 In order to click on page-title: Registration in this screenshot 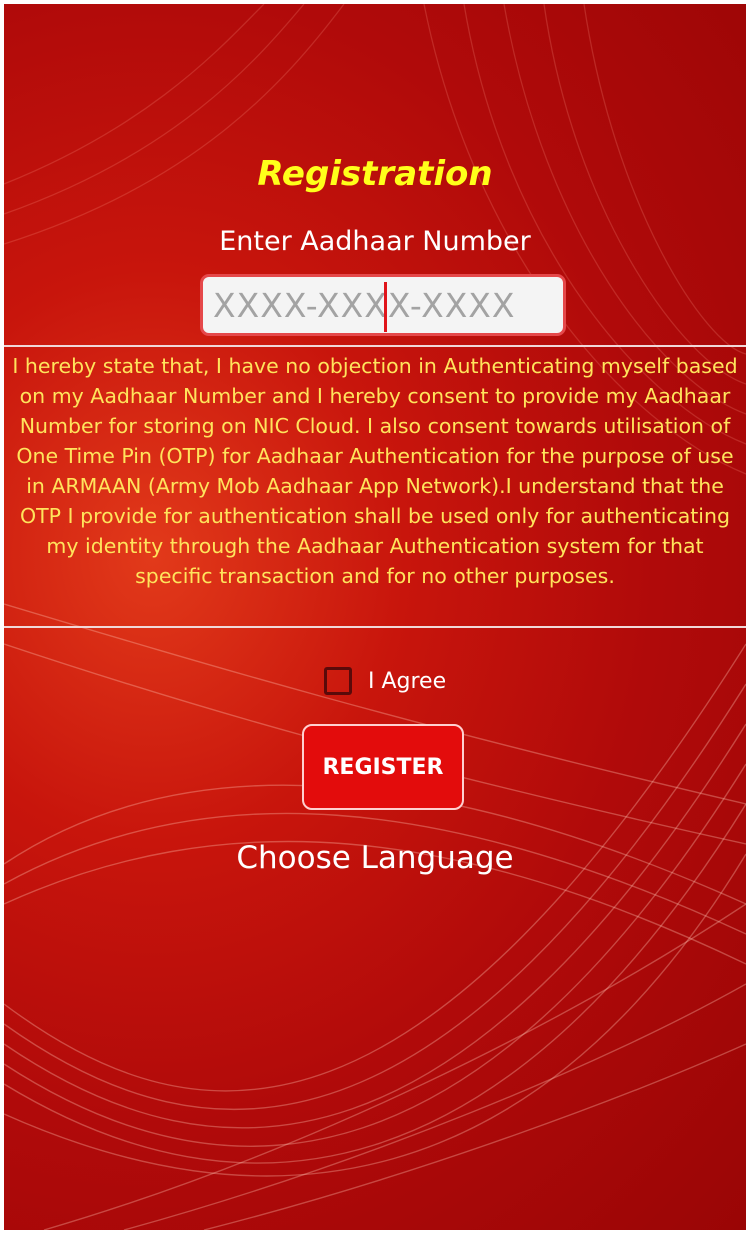, I will do `click(375, 174)`.